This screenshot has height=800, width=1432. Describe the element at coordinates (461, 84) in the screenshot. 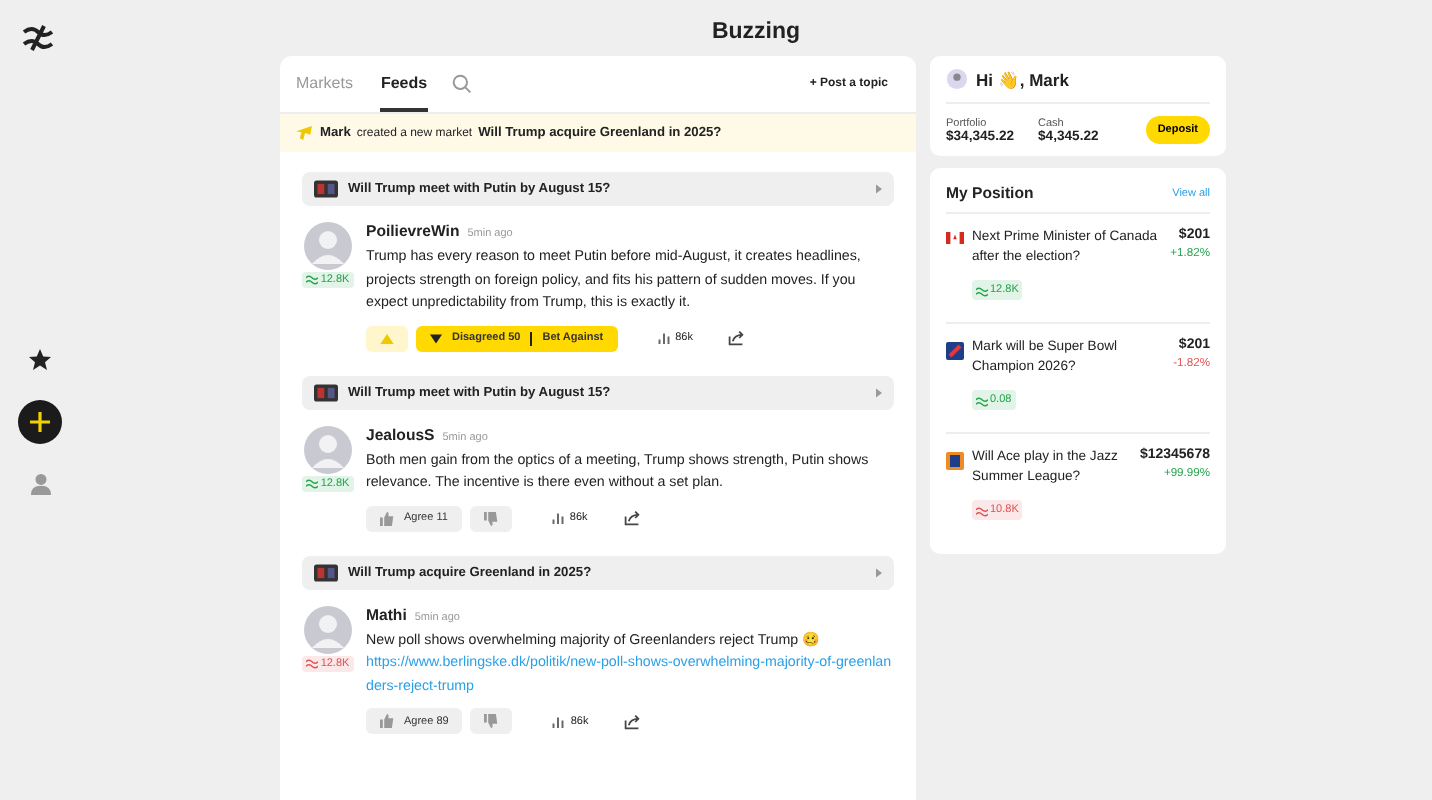

I see `search-icon` at that location.